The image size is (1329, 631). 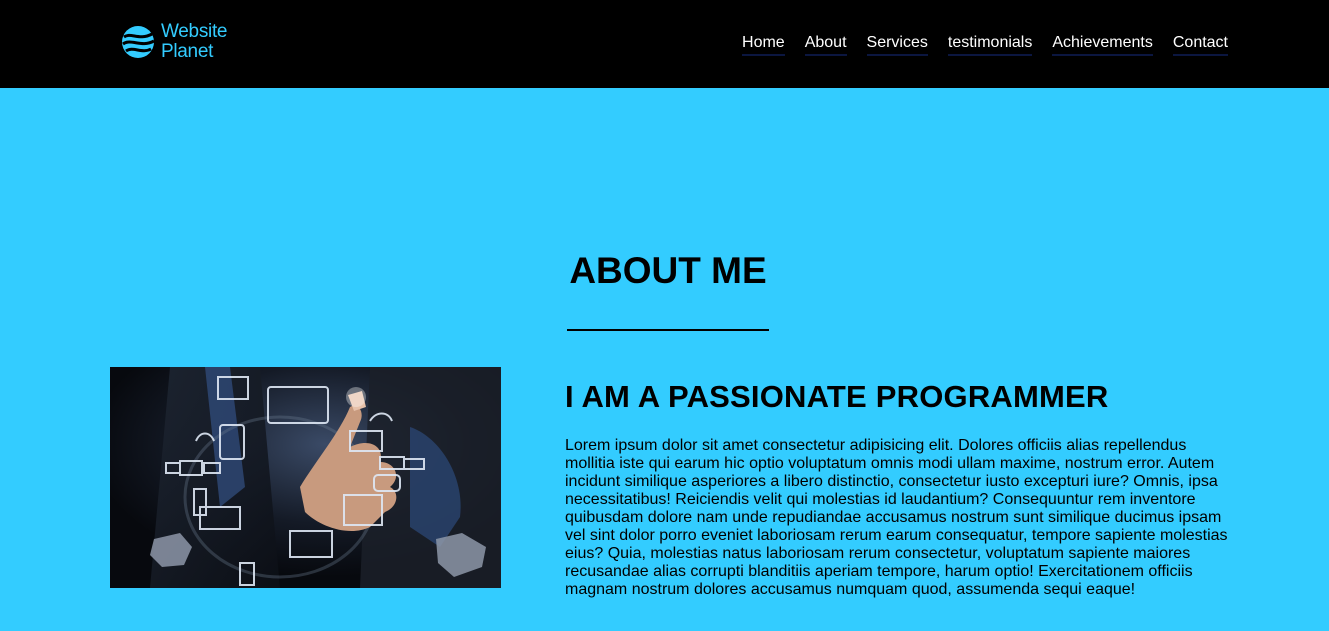 What do you see at coordinates (837, 396) in the screenshot?
I see `about-heading: I AM A PASSIONATE PROGRAMMER` at bounding box center [837, 396].